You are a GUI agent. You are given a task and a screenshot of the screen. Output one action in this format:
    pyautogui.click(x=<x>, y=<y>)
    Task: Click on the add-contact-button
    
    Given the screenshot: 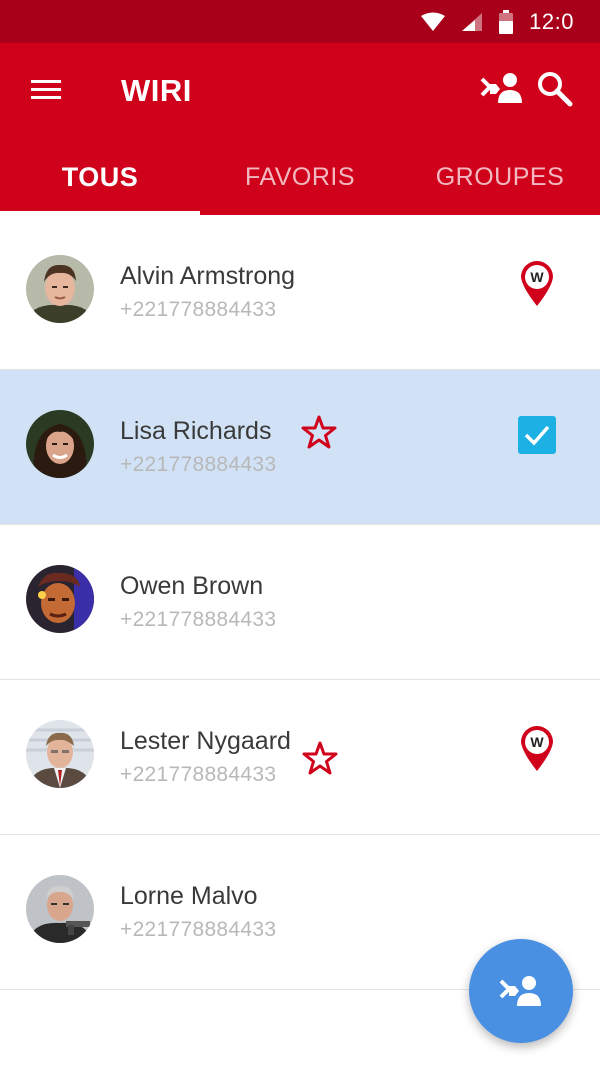 What is the action you would take?
    pyautogui.click(x=502, y=89)
    